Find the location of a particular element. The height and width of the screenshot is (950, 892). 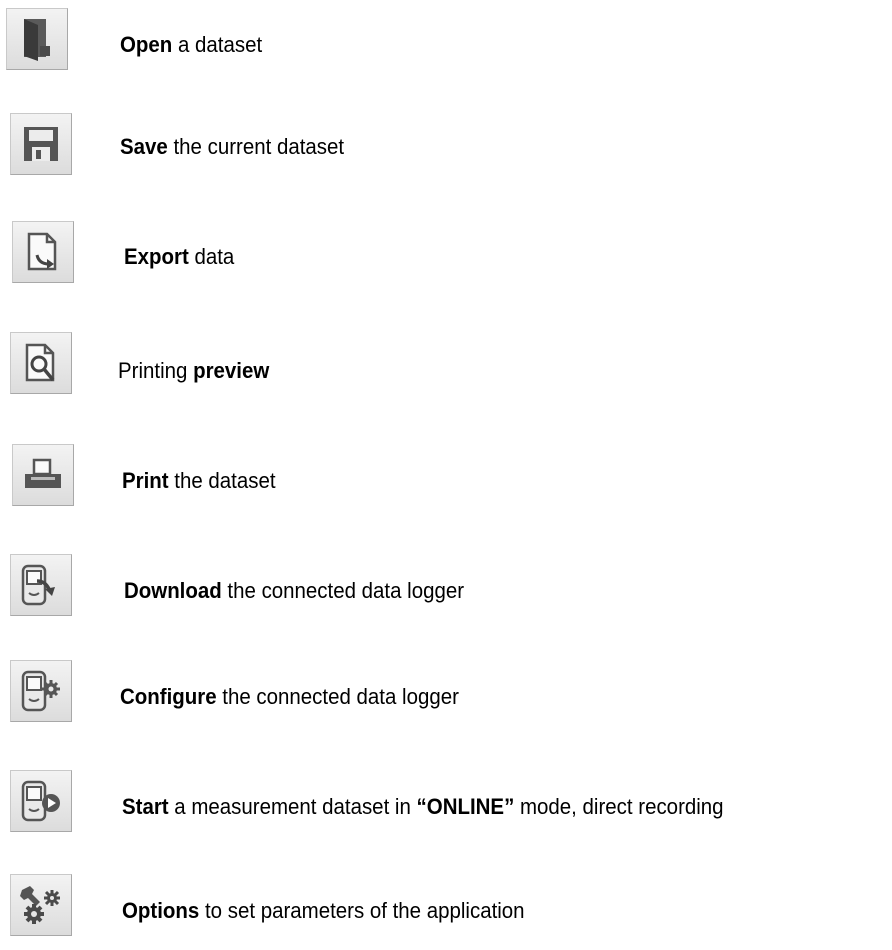

download-logger-icon is located at coordinates (41, 585).